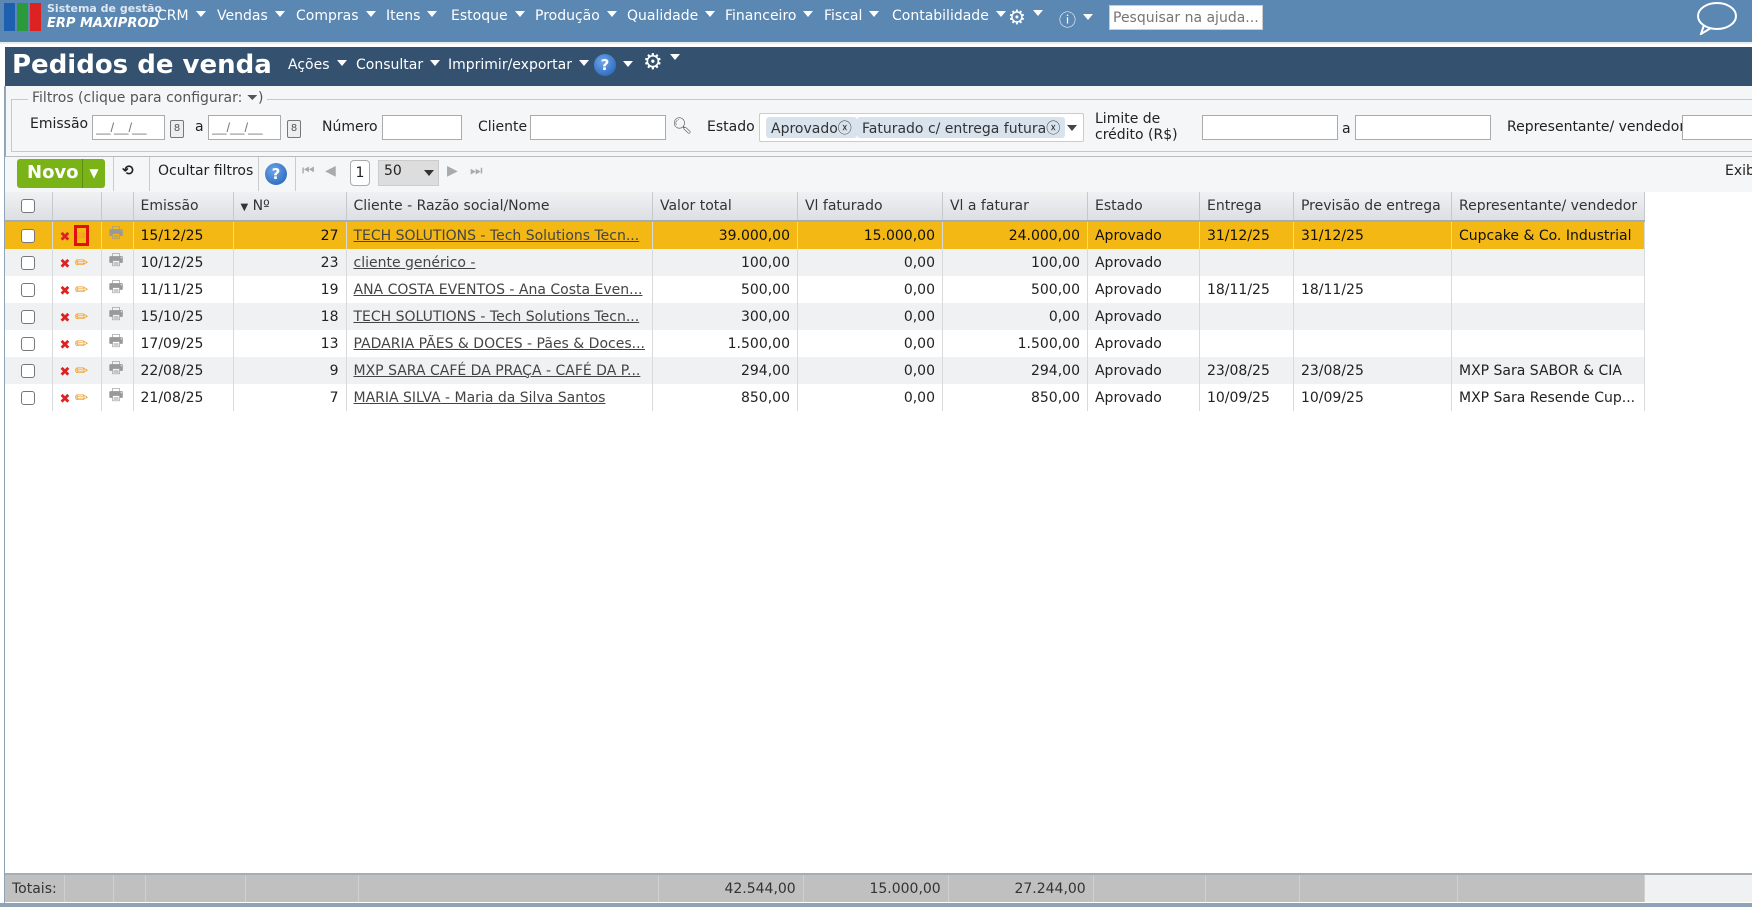  I want to click on search-icon: 🔍︎, so click(682, 125).